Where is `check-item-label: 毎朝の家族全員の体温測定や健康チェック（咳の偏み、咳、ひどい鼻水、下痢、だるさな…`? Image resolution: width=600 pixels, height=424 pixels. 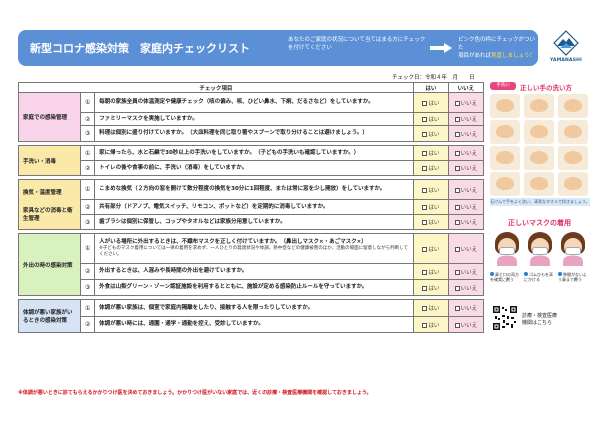
check-item-label: 毎朝の家族全員の体温測定や健康チェック（咳の偏み、咳、ひどい鼻水、下痢、だるさな… is located at coordinates (236, 102).